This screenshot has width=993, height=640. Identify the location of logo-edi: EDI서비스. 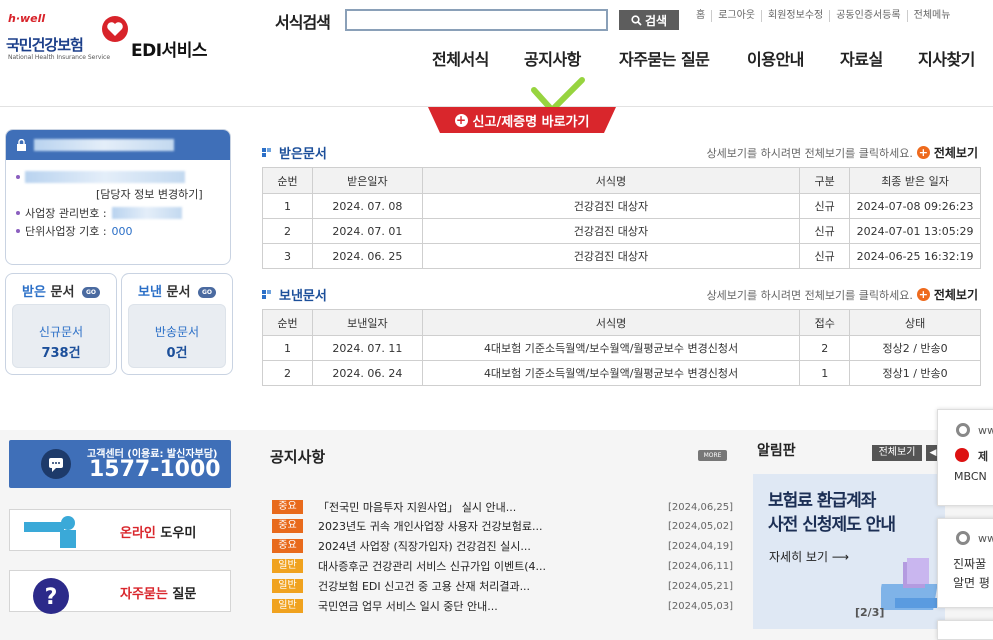
(169, 51).